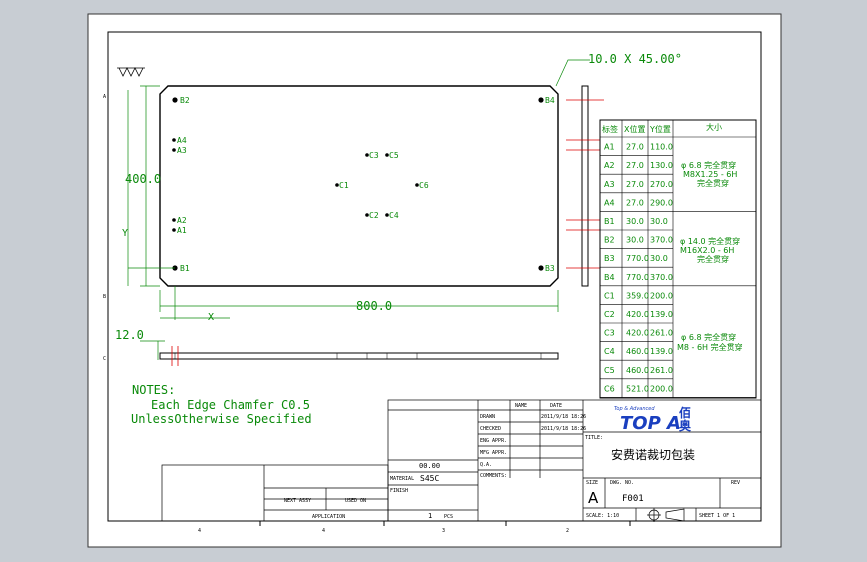 The width and height of the screenshot is (867, 562). What do you see at coordinates (609, 202) in the screenshot?
I see `table-cell-tag: A4` at bounding box center [609, 202].